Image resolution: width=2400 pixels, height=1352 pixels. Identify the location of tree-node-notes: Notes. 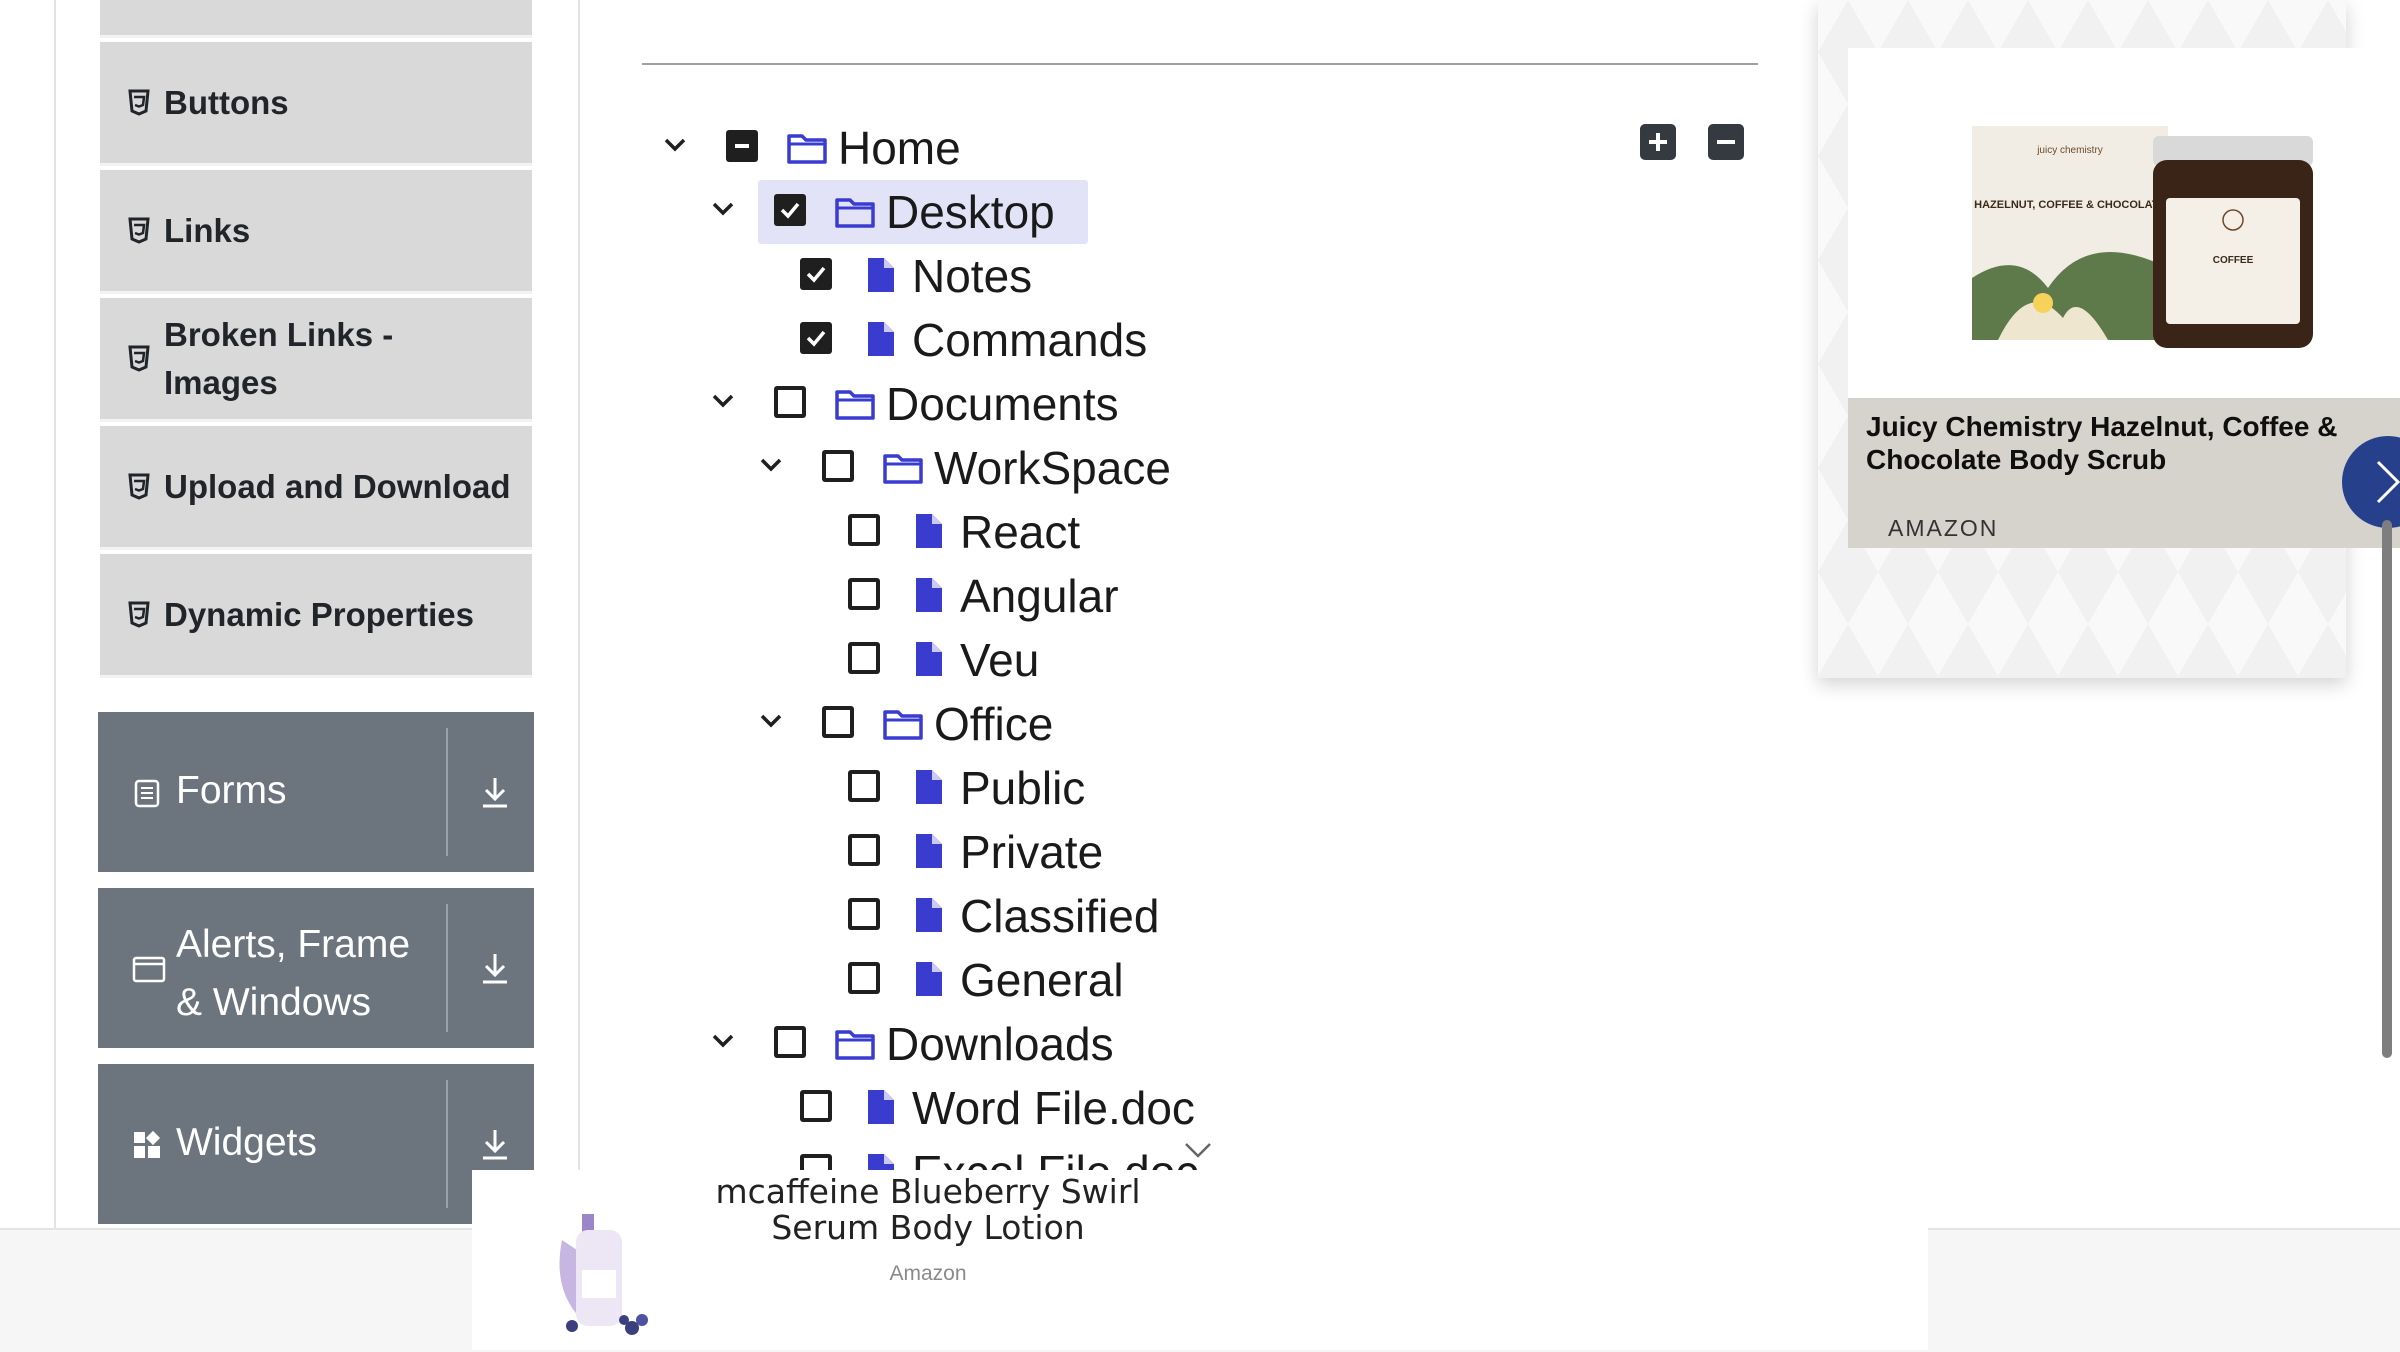
(600, 276).